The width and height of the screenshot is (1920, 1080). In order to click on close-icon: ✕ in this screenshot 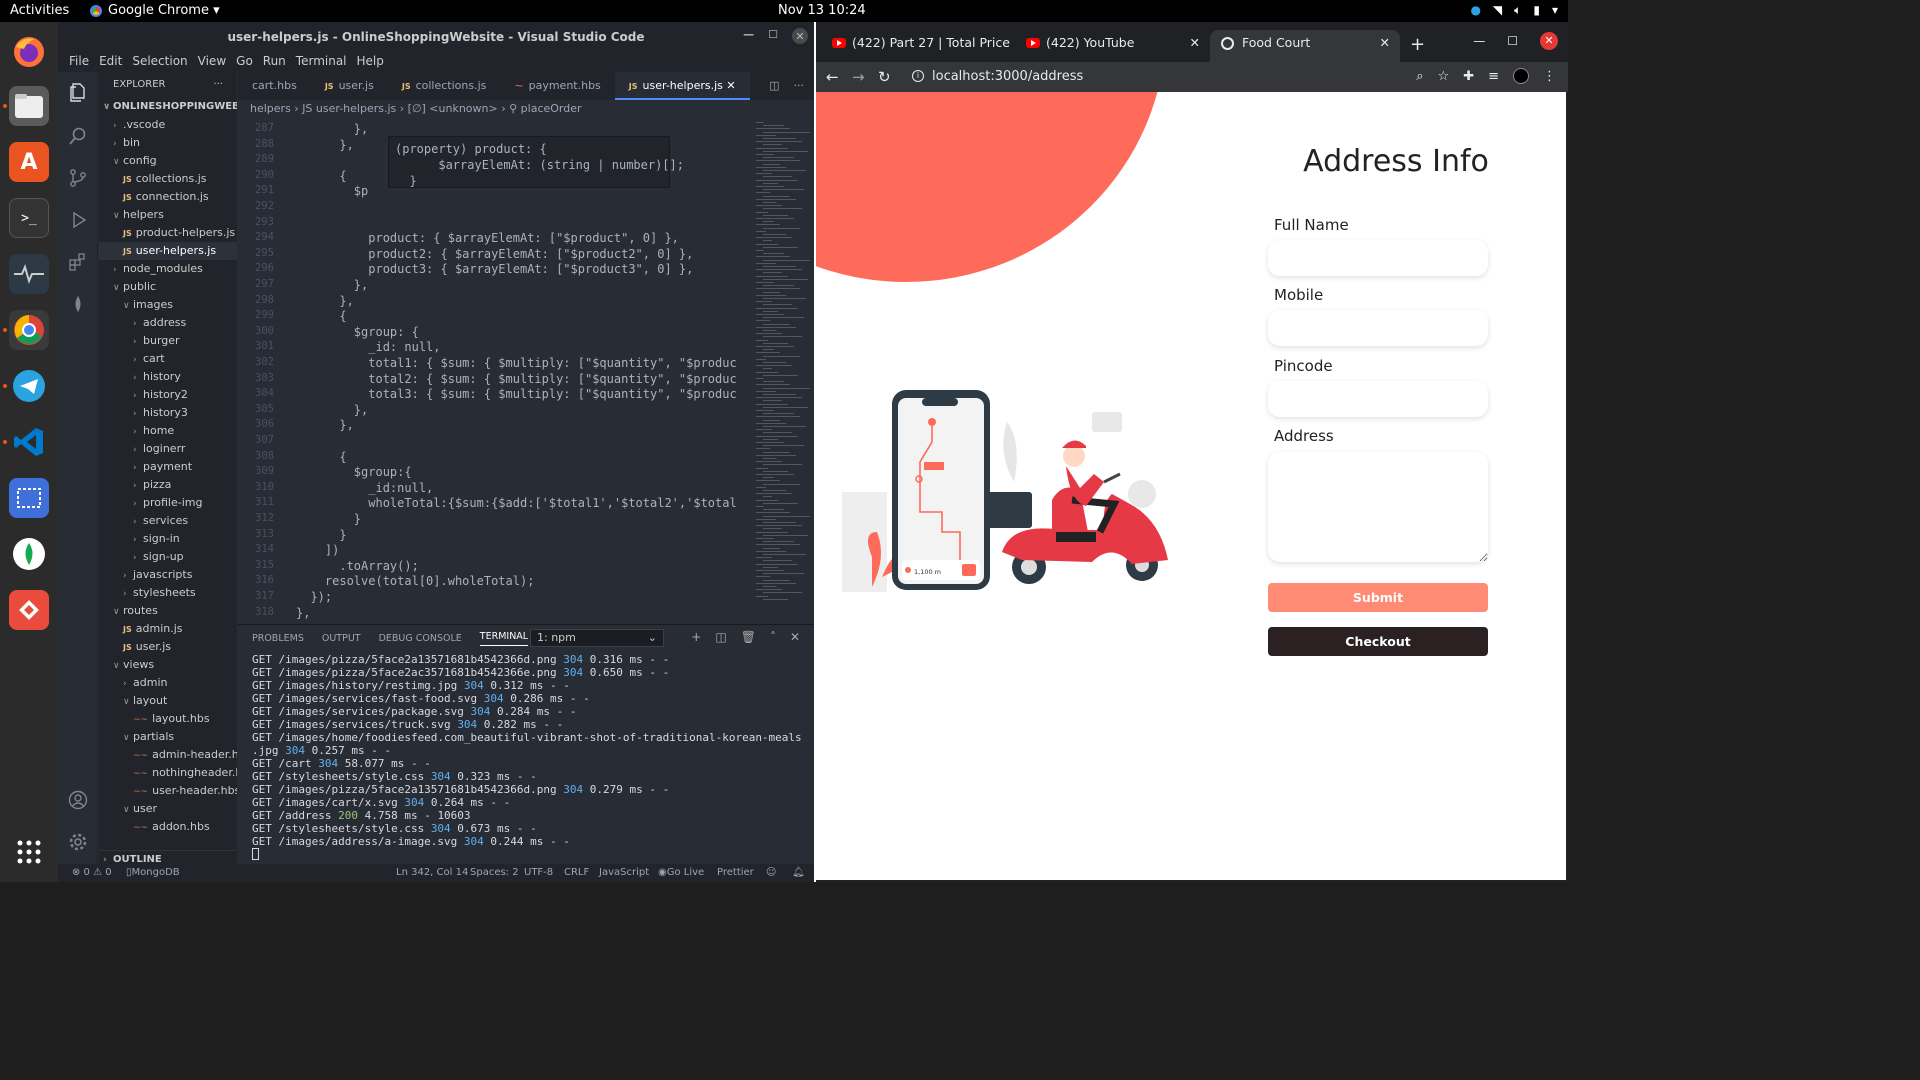, I will do `click(800, 36)`.